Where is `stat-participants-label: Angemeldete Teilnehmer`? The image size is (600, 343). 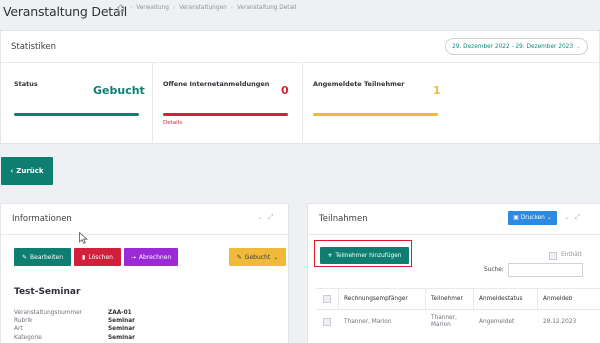 stat-participants-label: Angemeldete Teilnehmer is located at coordinates (359, 84).